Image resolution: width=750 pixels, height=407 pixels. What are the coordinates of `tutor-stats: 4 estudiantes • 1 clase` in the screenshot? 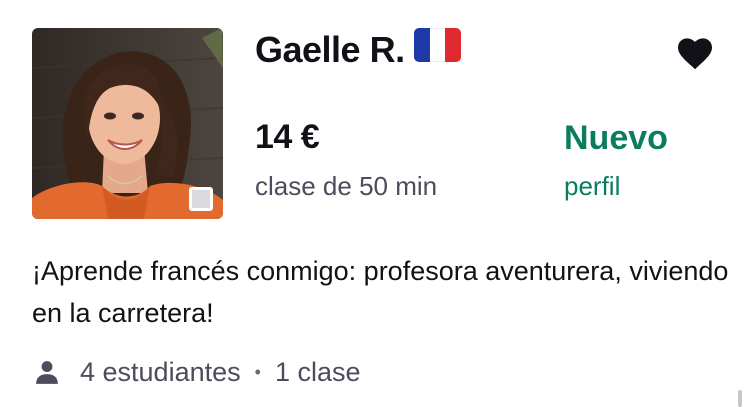 It's located at (196, 372).